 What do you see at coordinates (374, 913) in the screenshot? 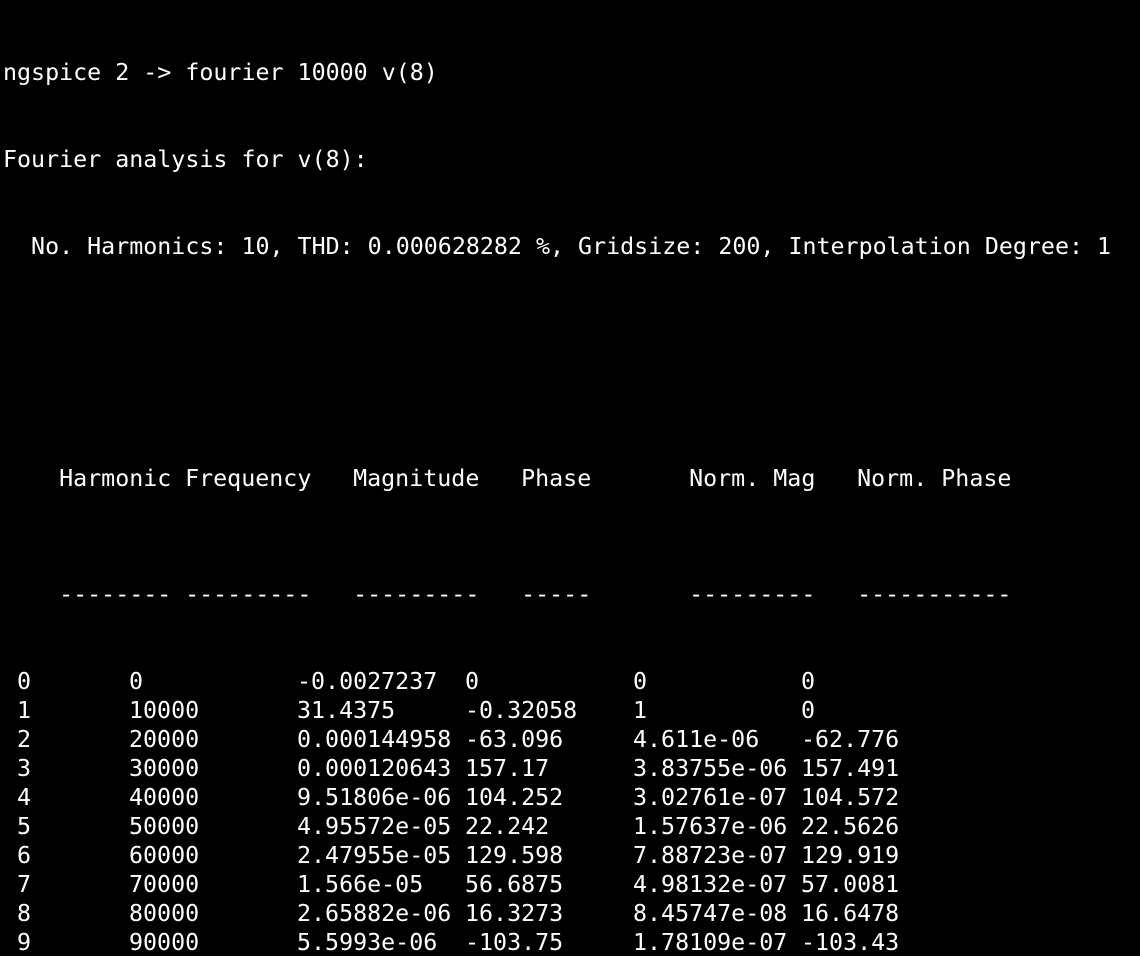
I see `cell-magnitude: 2.65882e-06` at bounding box center [374, 913].